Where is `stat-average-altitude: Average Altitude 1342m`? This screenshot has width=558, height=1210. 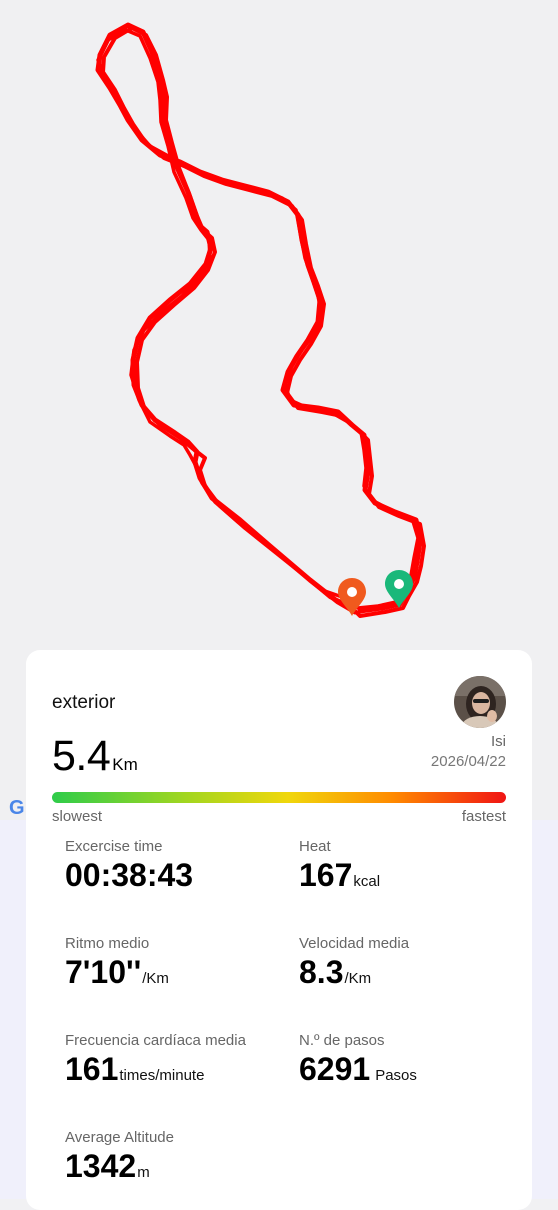 stat-average-altitude: Average Altitude 1342m is located at coordinates (175, 1157).